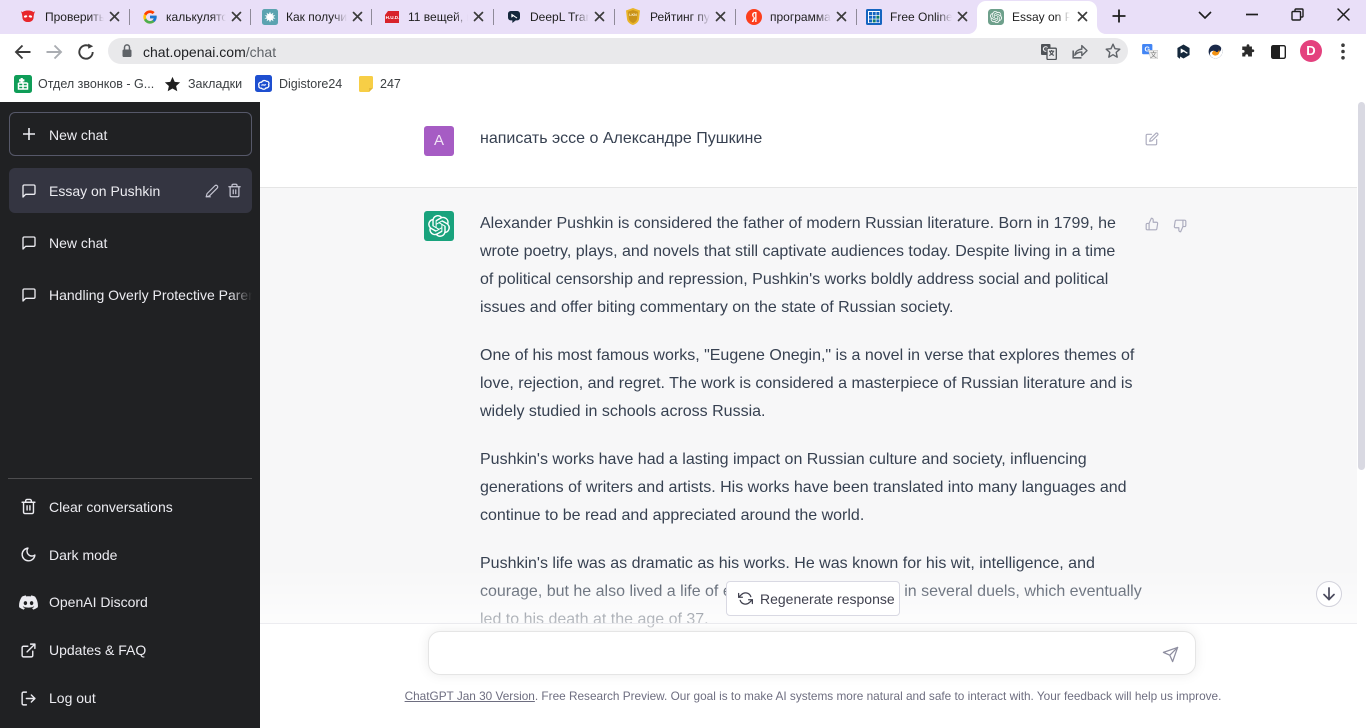 The width and height of the screenshot is (1366, 728). I want to click on svg-text: LKN, so click(633, 15).